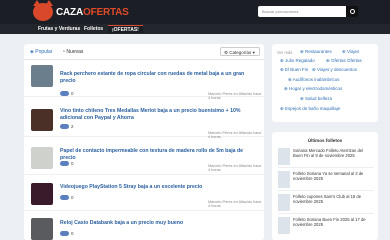 The height and width of the screenshot is (240, 390). Describe the element at coordinates (195, 29) in the screenshot. I see `nav-bar: Frutas y Verduras Folletos ¡OFERTAS!` at that location.